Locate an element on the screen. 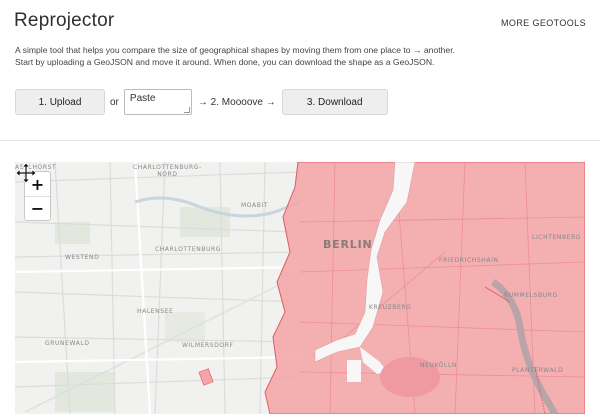 Image resolution: width=600 pixels, height=414 pixels. upload-button: 1. Upload is located at coordinates (60, 102).